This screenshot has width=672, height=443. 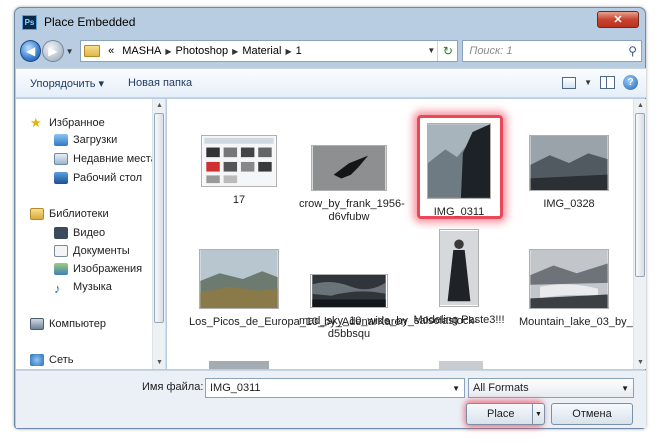 I want to click on filename-input: IMG_0311 ▼, so click(x=335, y=388).